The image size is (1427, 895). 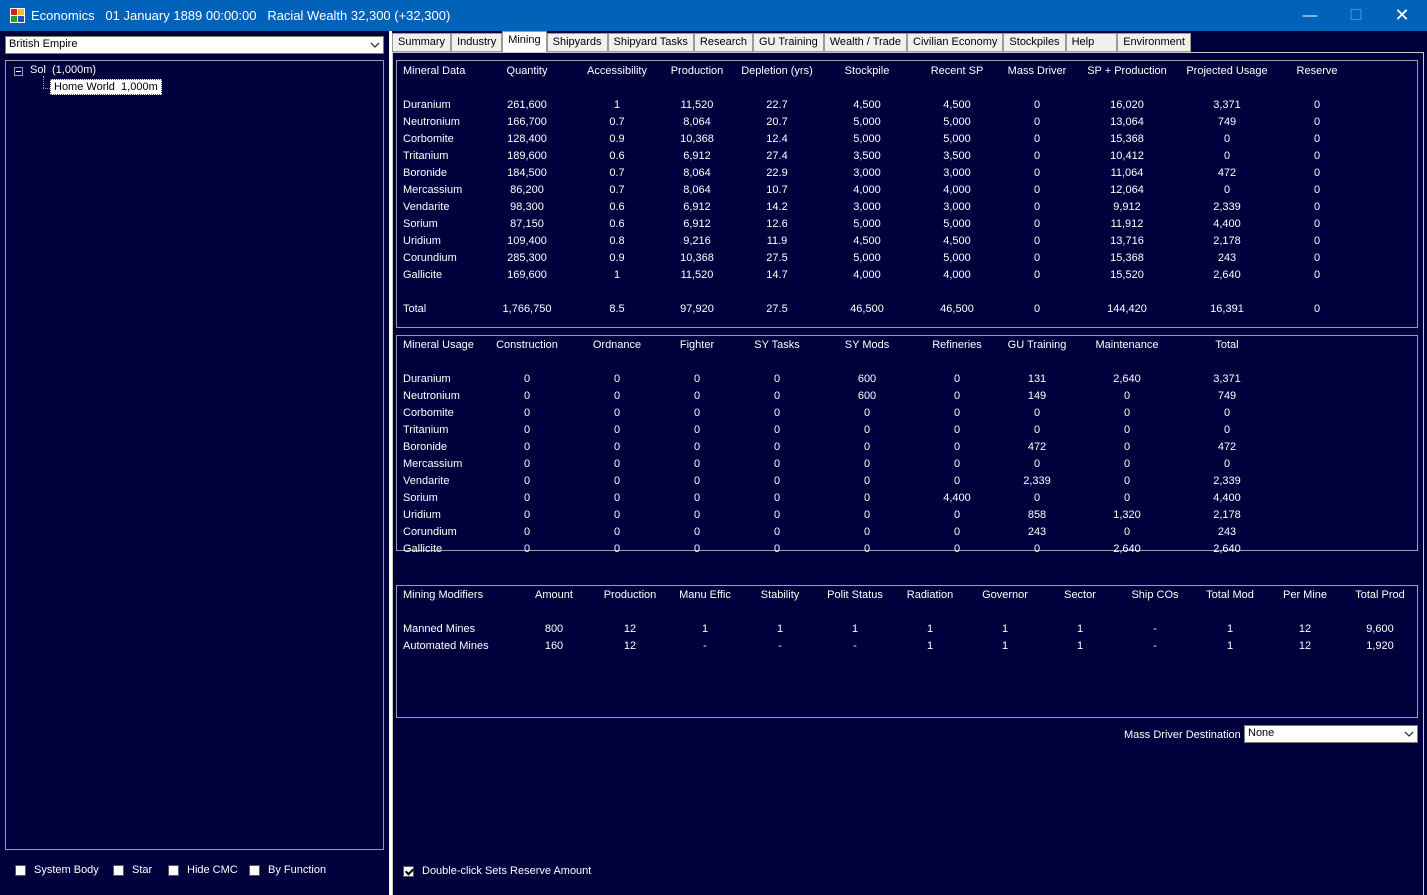 I want to click on tab-research: Research, so click(x=723, y=42).